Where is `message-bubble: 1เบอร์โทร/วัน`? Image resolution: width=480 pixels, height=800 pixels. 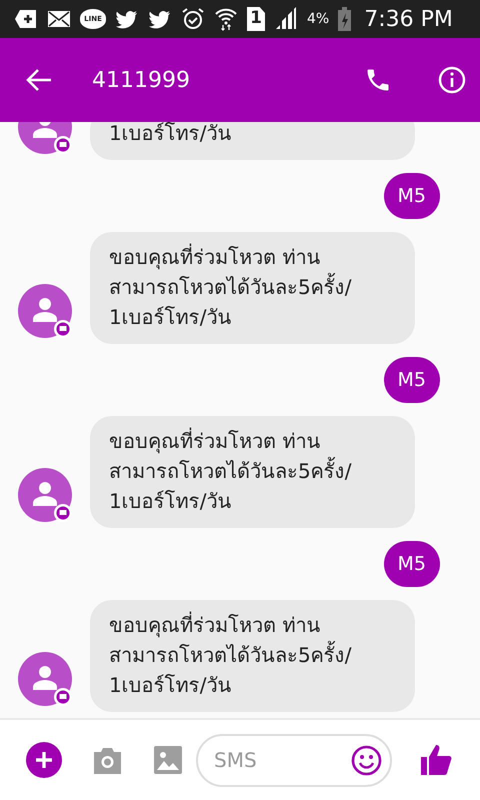
message-bubble: 1เบอร์โทร/วัน is located at coordinates (252, 141).